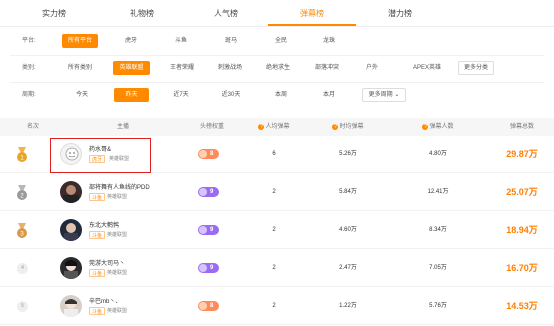  Describe the element at coordinates (522, 268) in the screenshot. I see `total-value: 16.70万` at that location.